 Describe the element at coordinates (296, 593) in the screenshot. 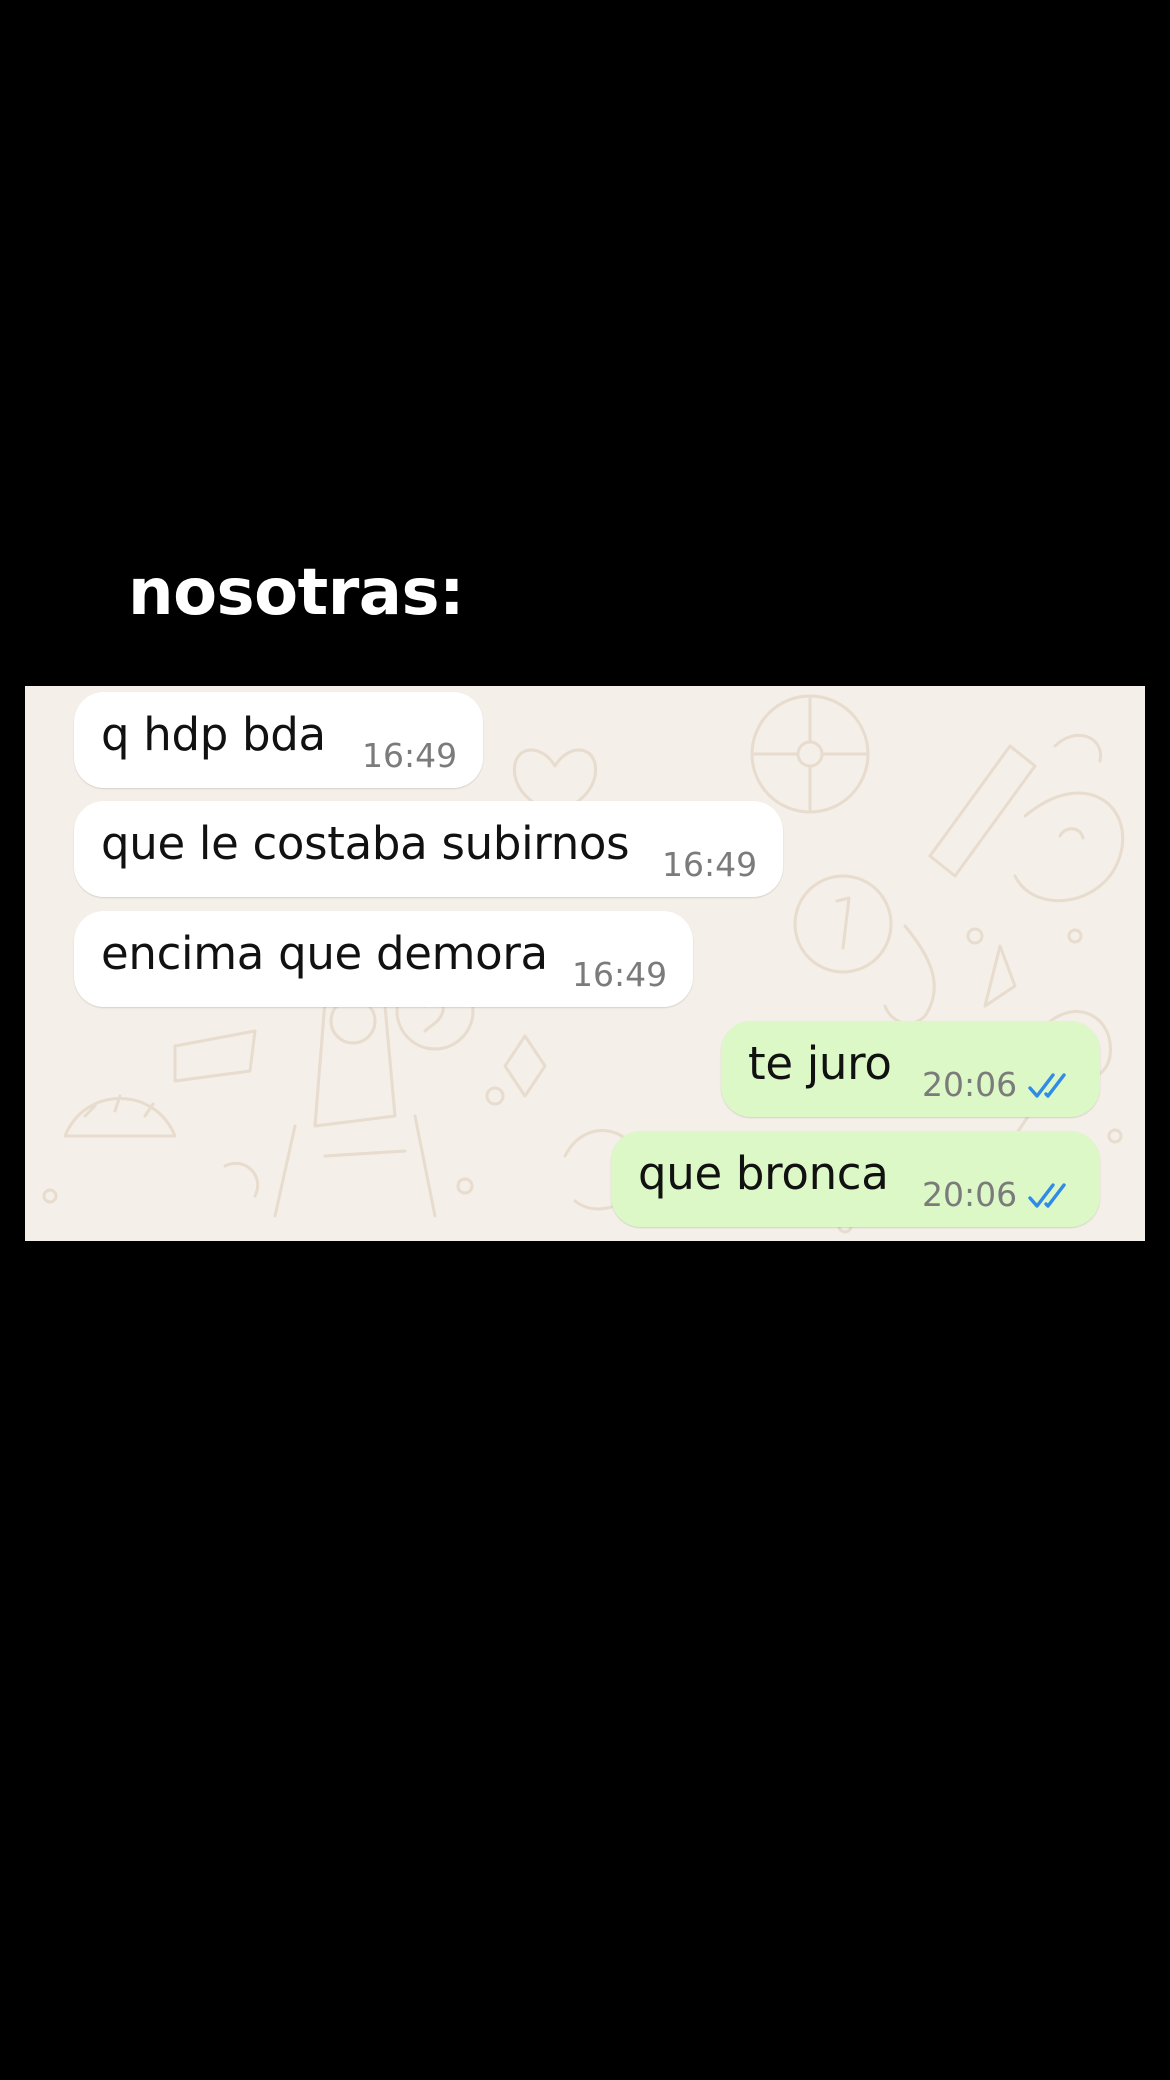

I see `caption-text: nosotras:` at that location.